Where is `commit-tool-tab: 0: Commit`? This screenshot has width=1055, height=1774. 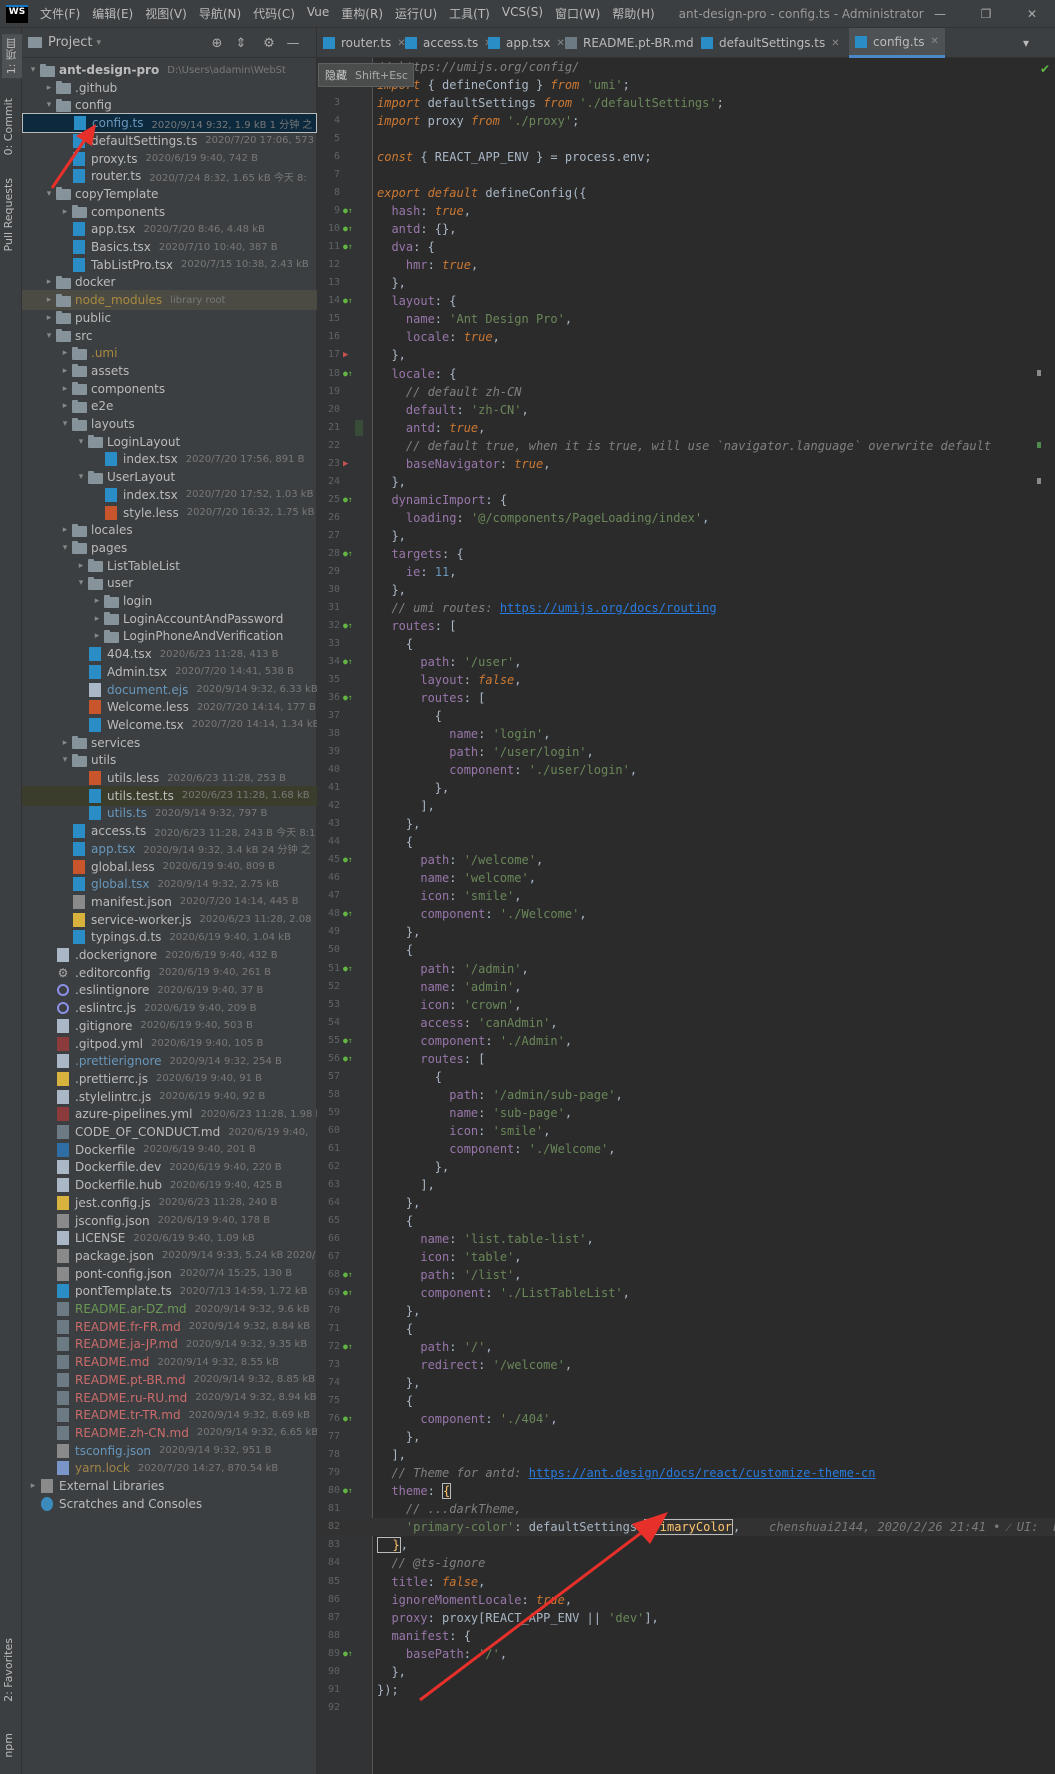
commit-tool-tab: 0: Commit is located at coordinates (8, 126).